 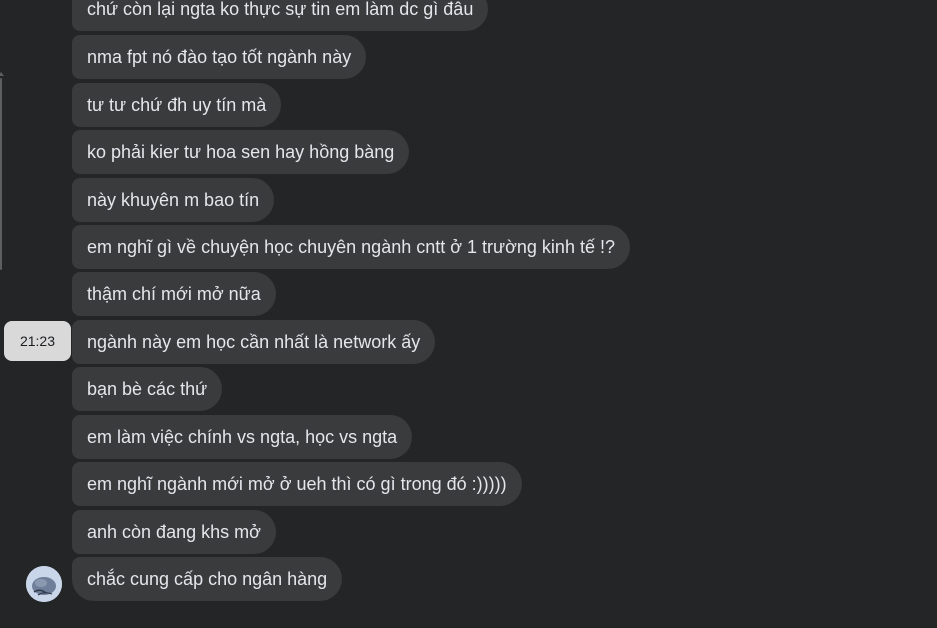 What do you see at coordinates (177, 105) in the screenshot?
I see `message-bubble: tư tư chứ đh uy tín mà` at bounding box center [177, 105].